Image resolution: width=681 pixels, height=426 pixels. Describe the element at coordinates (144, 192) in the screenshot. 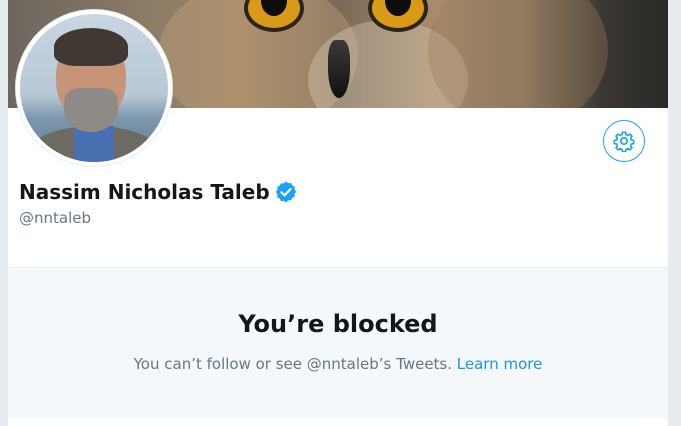

I see `profile-display-name: Nassim Nicholas Taleb` at that location.